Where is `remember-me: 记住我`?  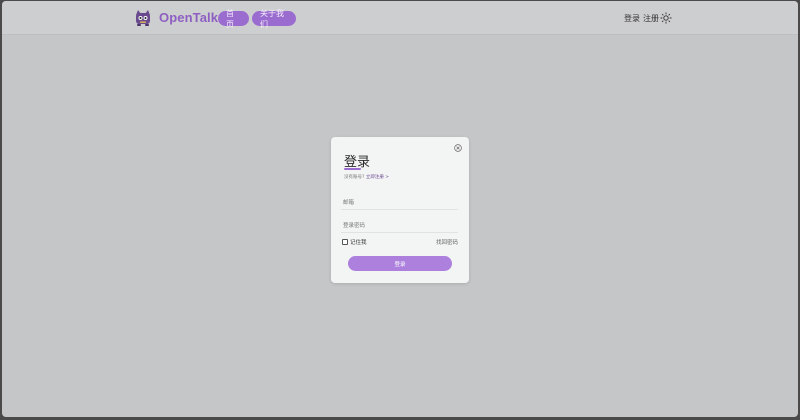
remember-me: 记住我 is located at coordinates (354, 242).